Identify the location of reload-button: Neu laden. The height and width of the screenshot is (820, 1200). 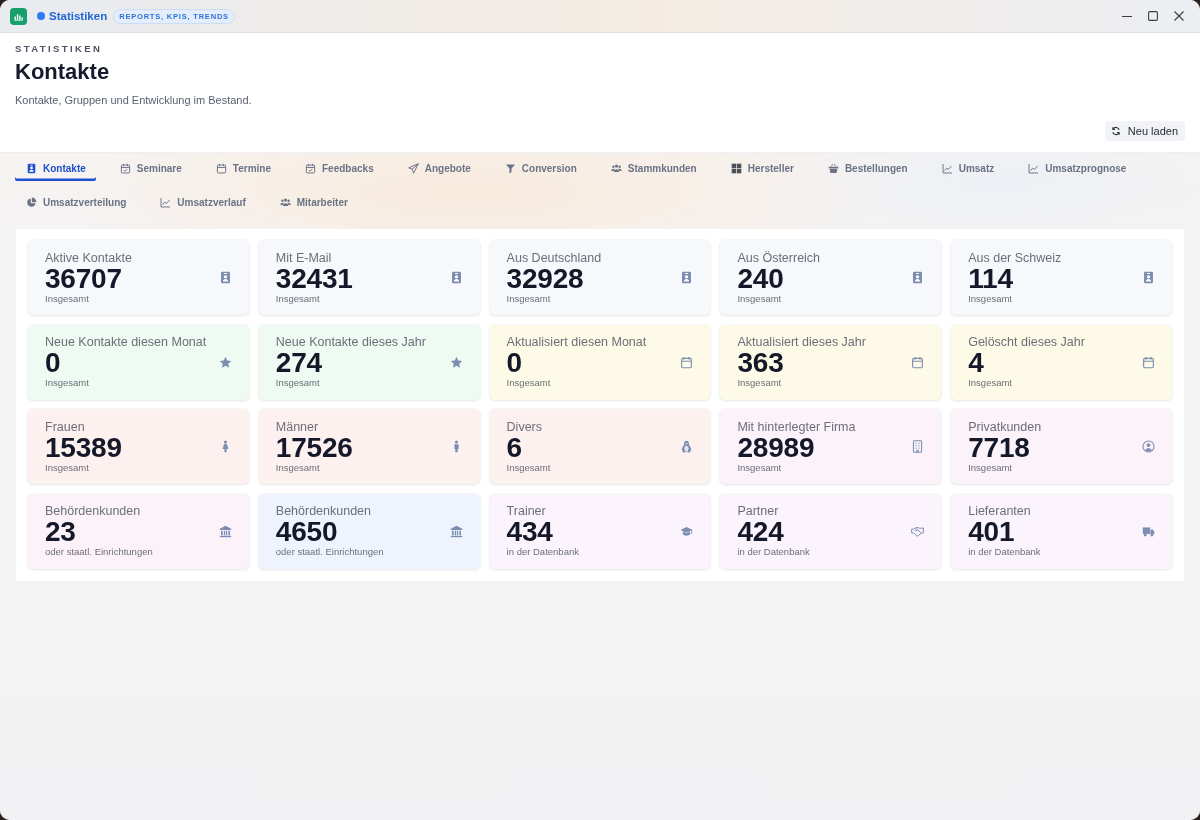
(1144, 131).